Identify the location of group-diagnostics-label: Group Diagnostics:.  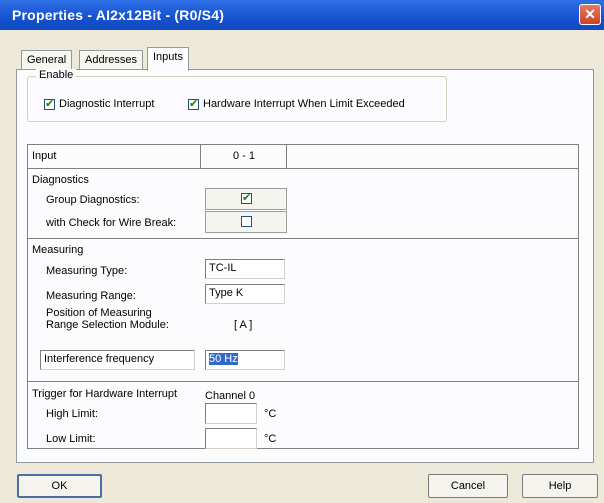
(93, 200).